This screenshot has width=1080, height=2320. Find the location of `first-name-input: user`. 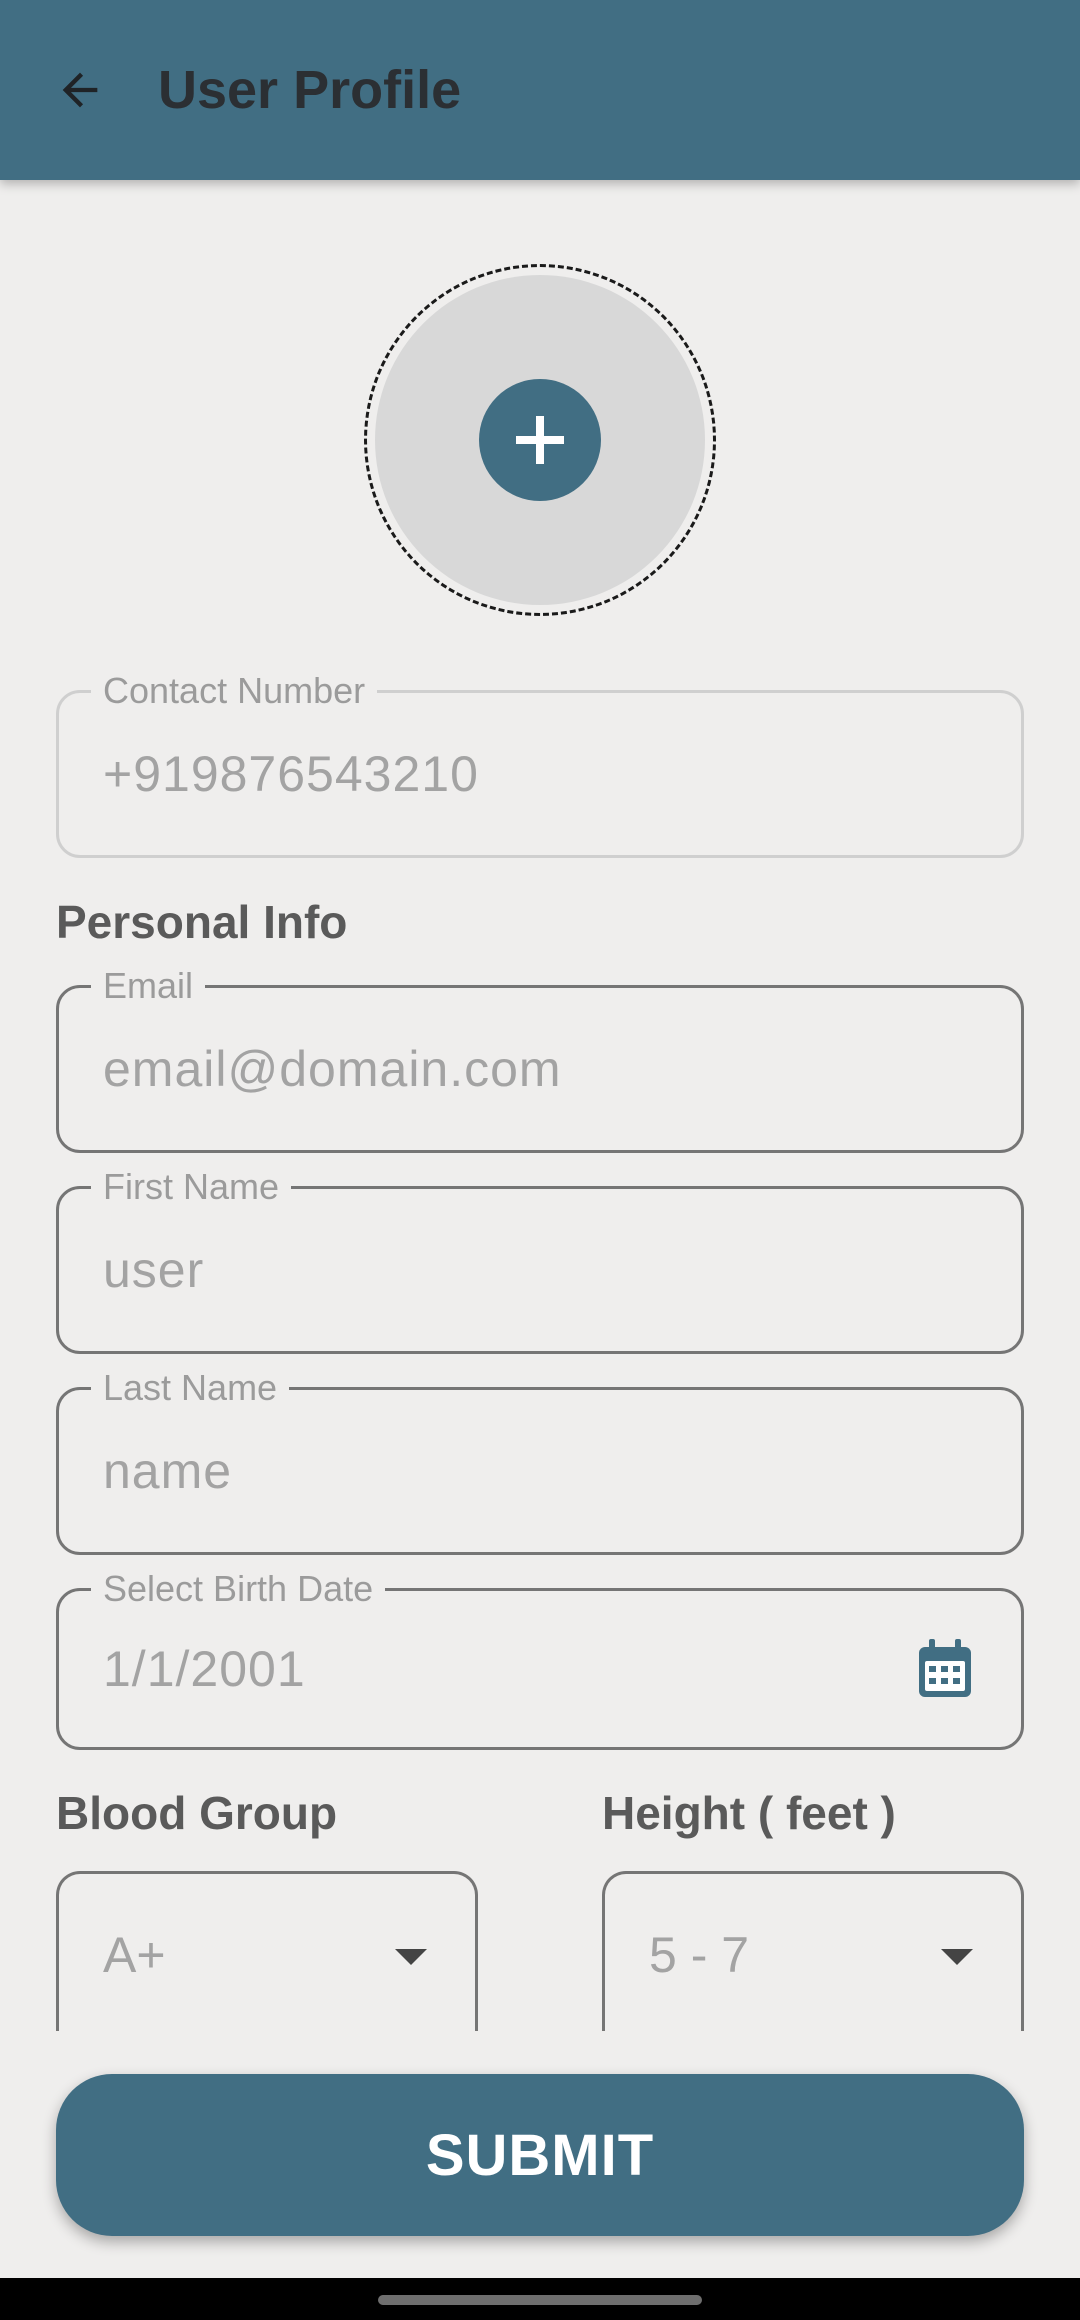

first-name-input: user is located at coordinates (153, 1270).